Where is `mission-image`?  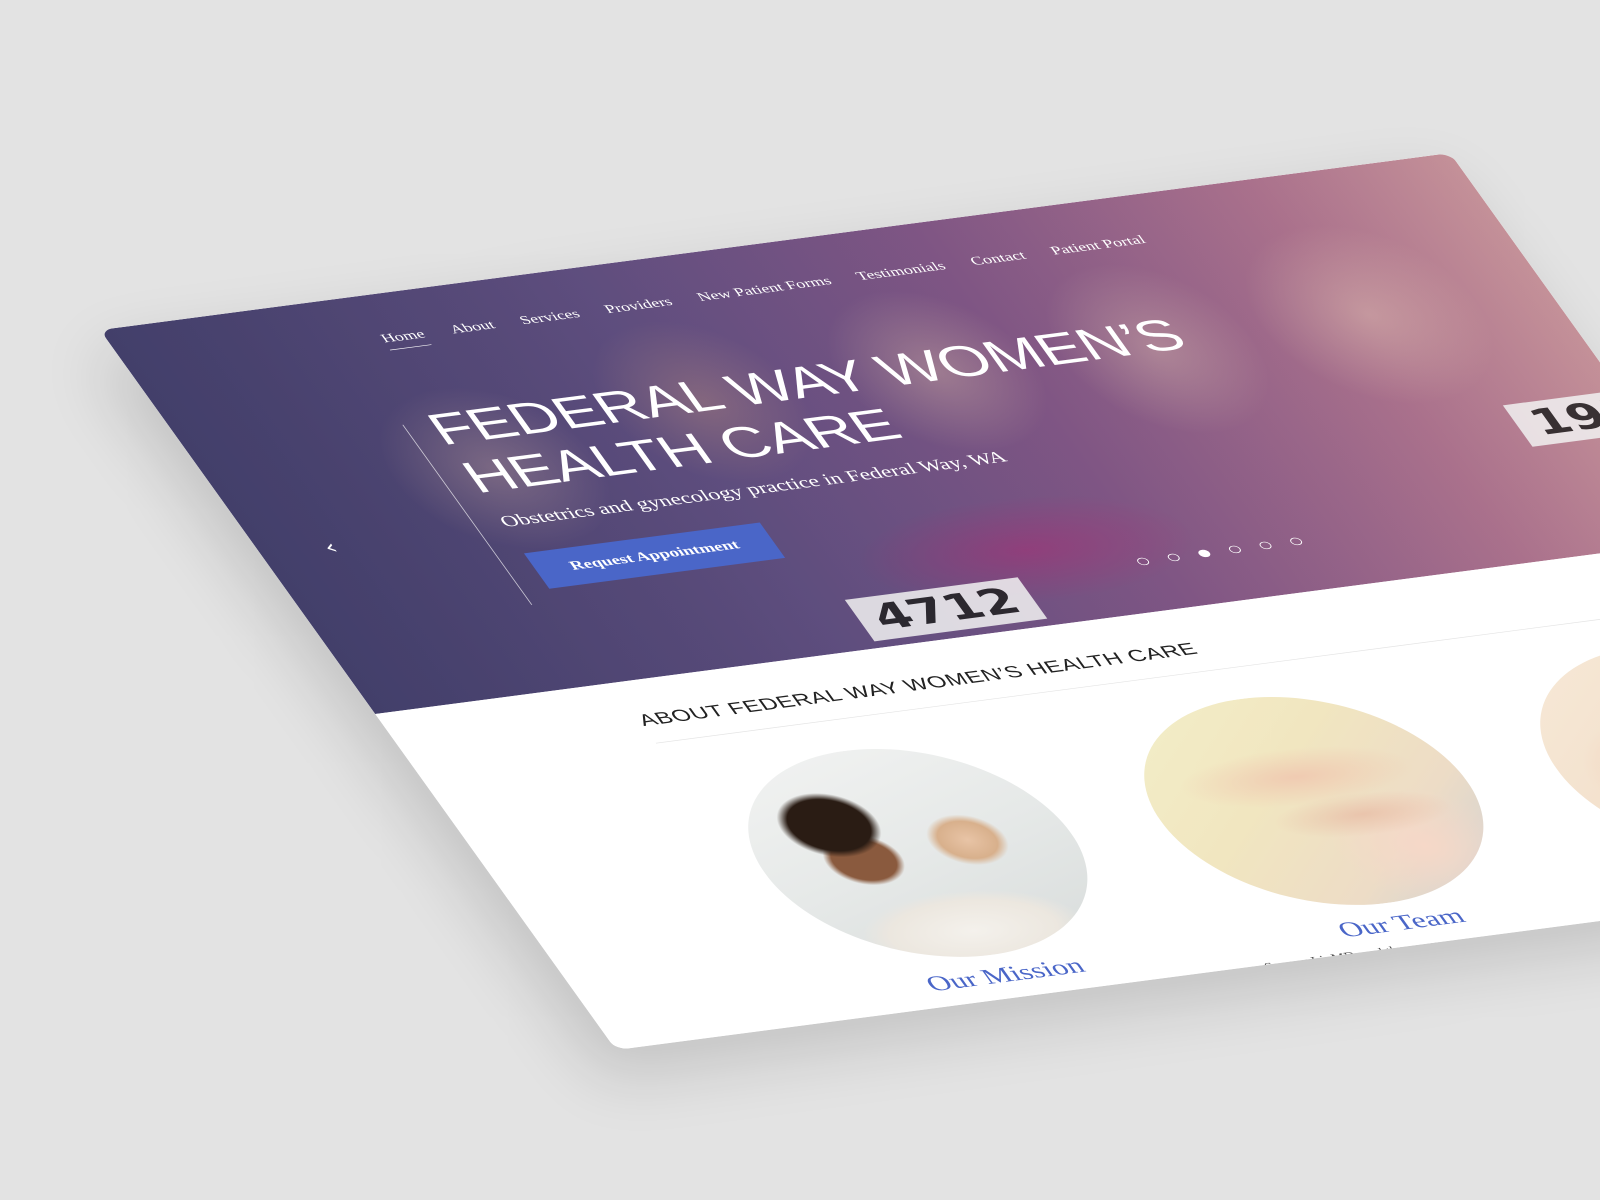 mission-image is located at coordinates (917, 852).